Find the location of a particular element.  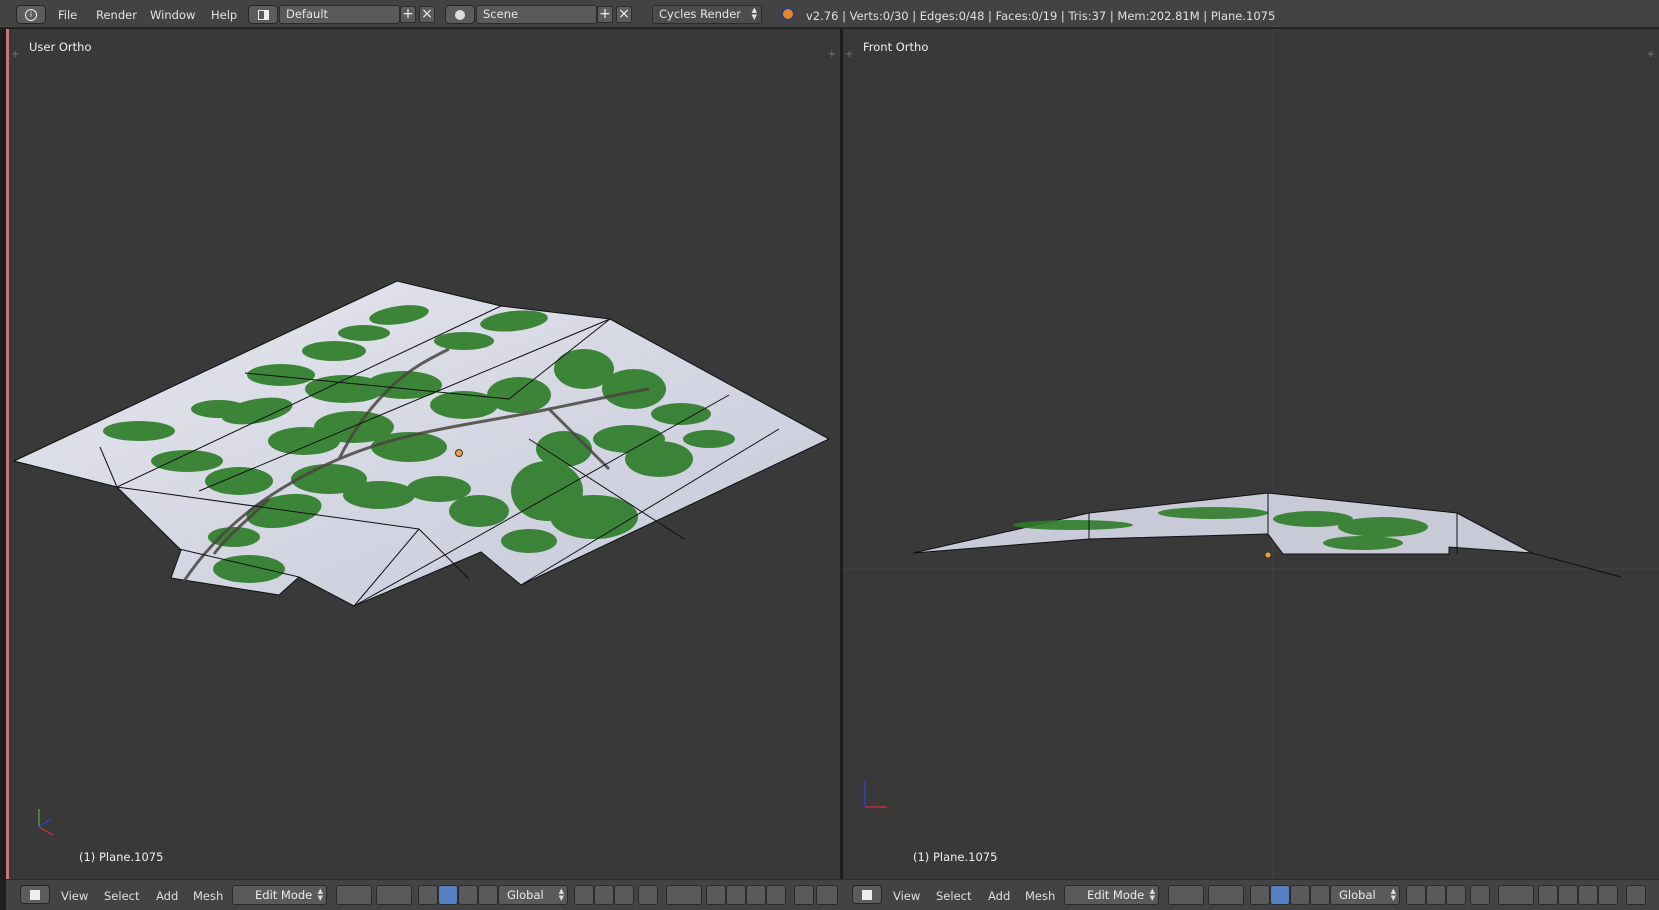

info-icon: i is located at coordinates (31, 14).